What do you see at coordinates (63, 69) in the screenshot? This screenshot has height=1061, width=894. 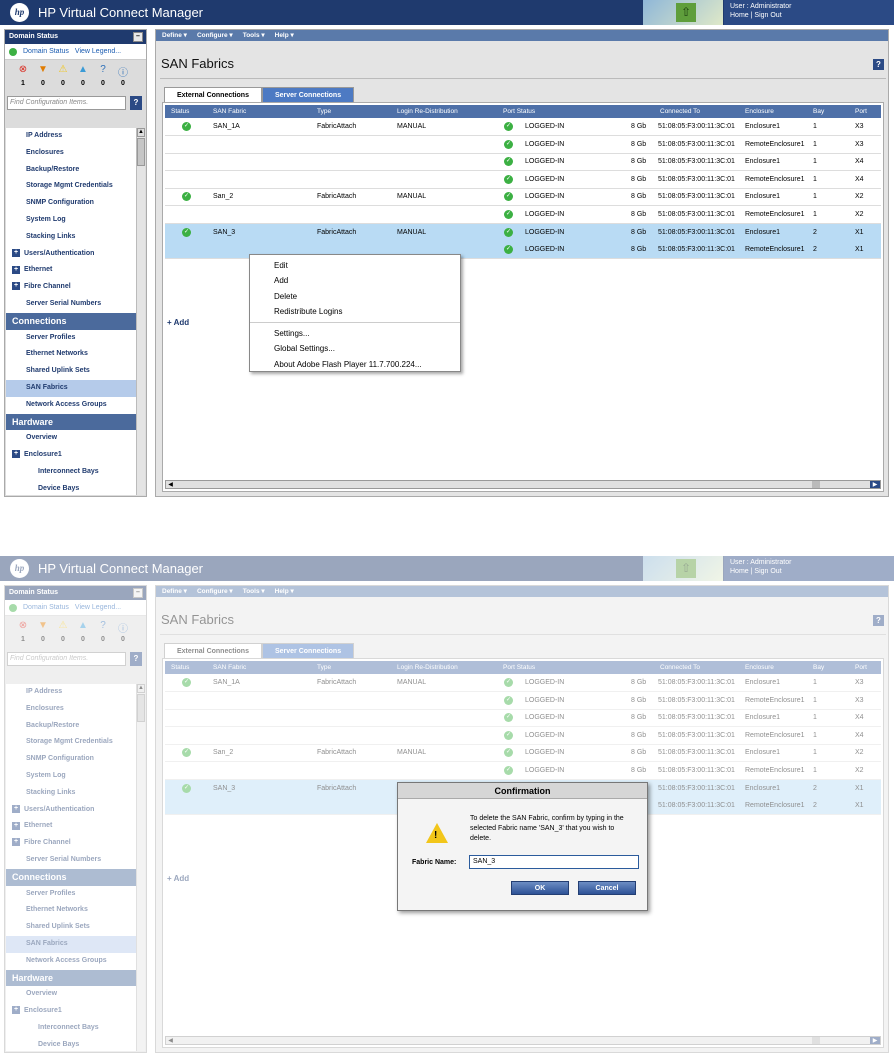 I see `minor-icon: ⚠` at bounding box center [63, 69].